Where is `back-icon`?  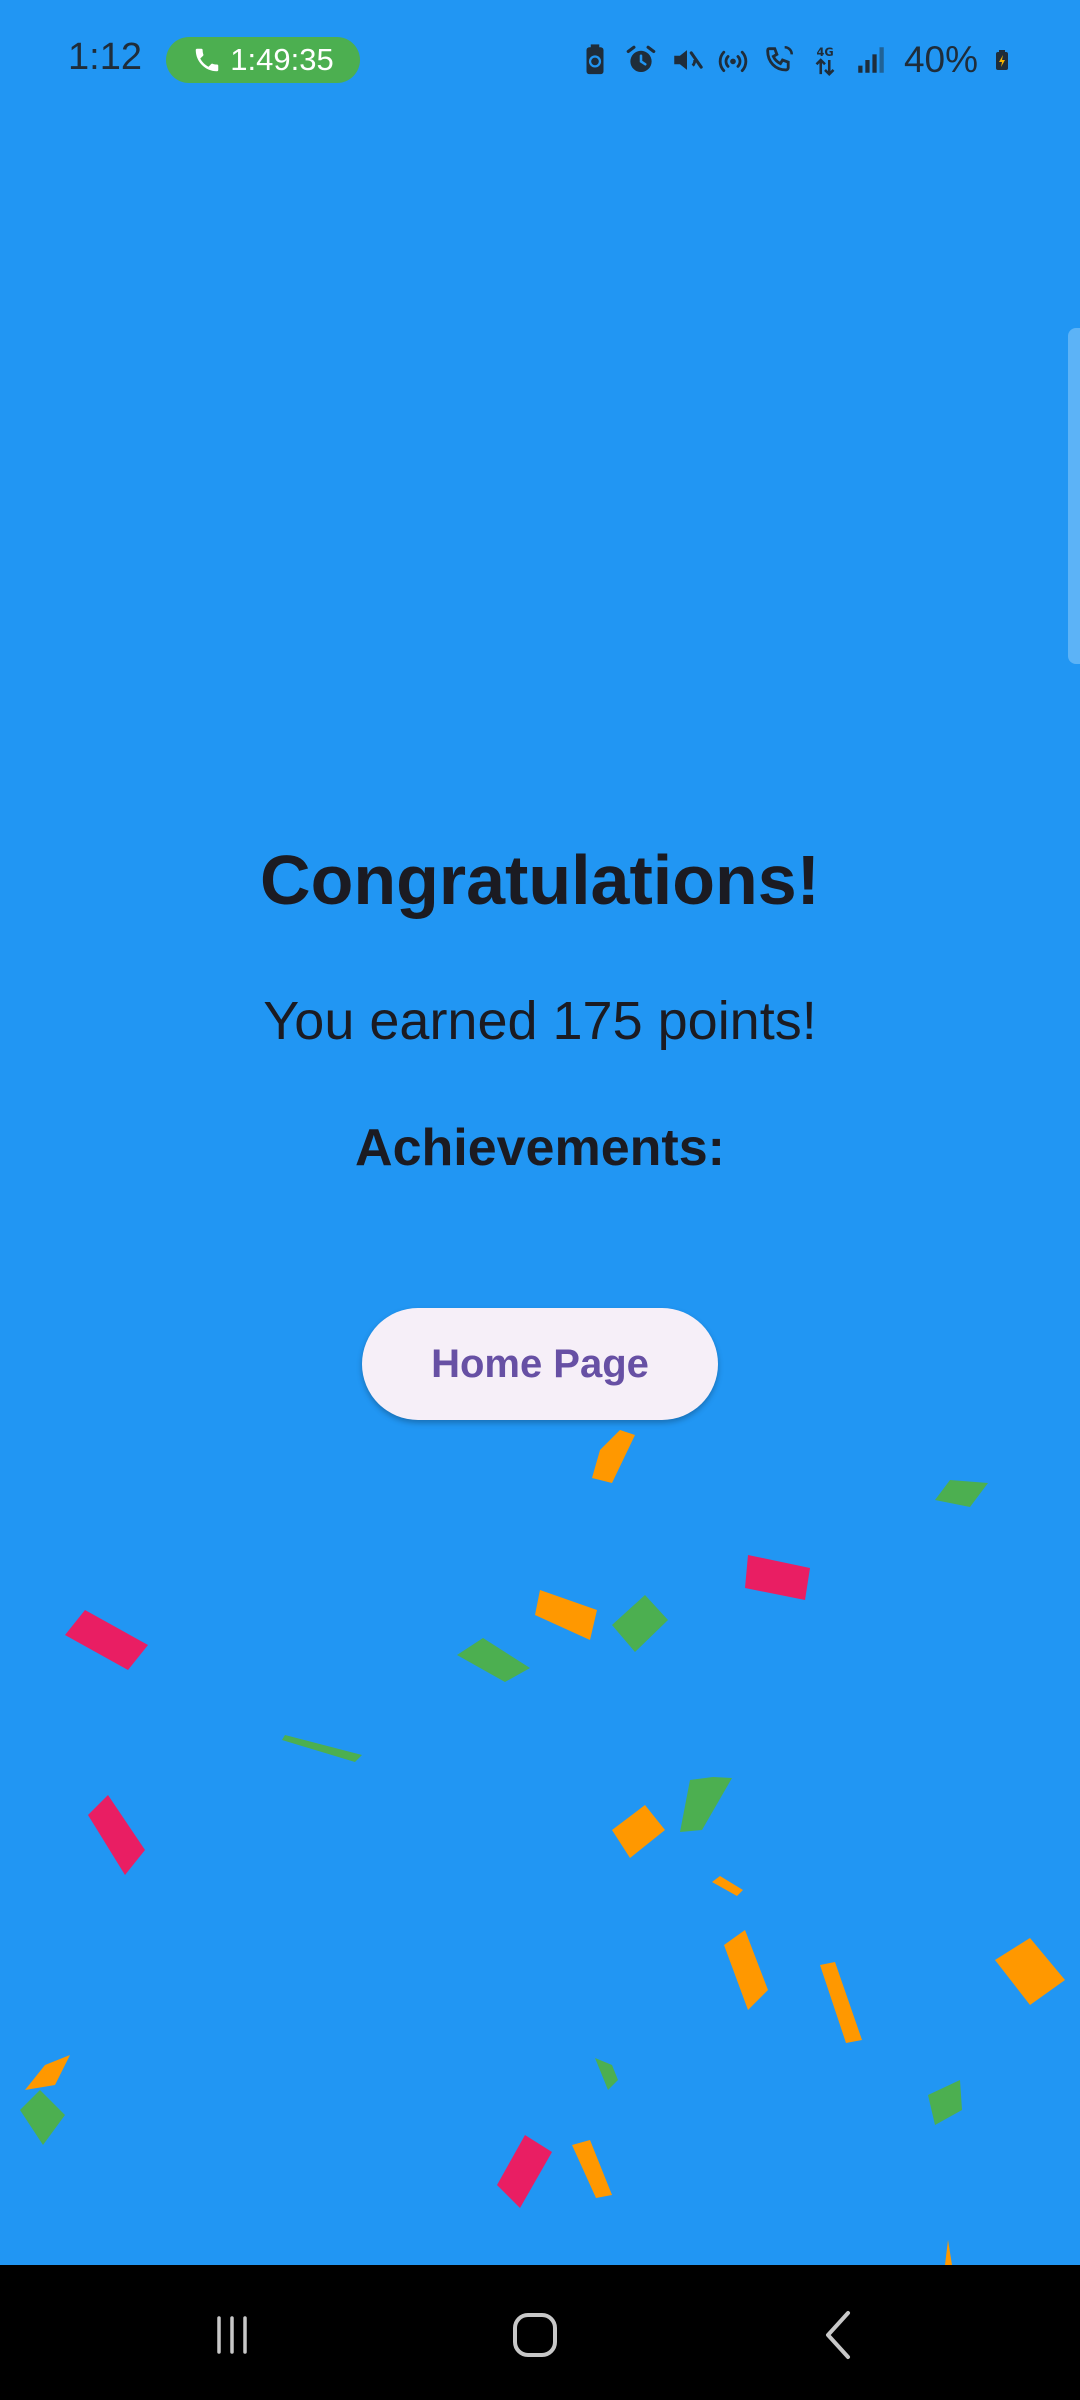
back-icon is located at coordinates (838, 2335).